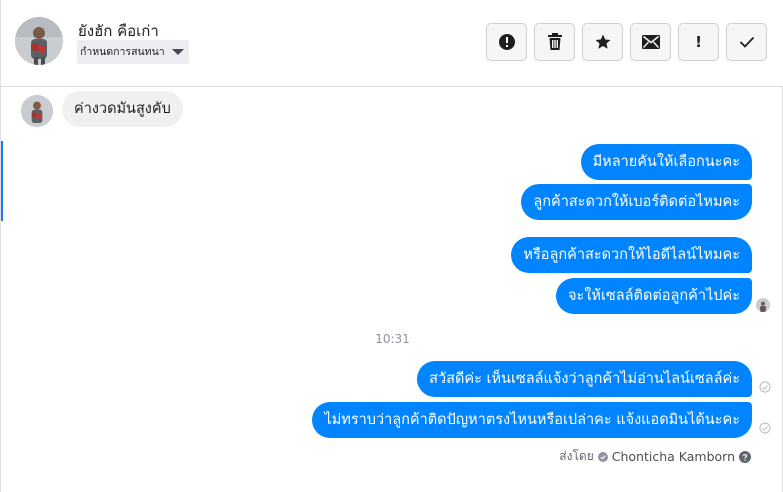 The width and height of the screenshot is (783, 492). I want to click on mark-unread-button, so click(650, 42).